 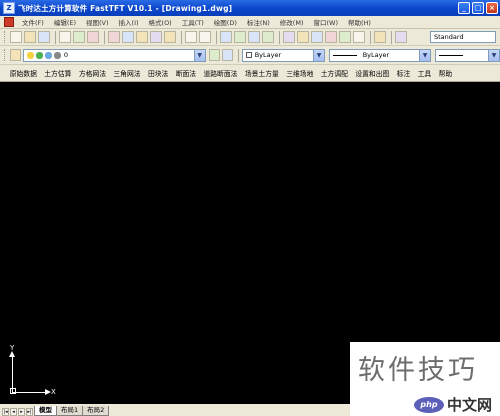 I want to click on menu-3d-site: 三维场地, so click(x=300, y=73).